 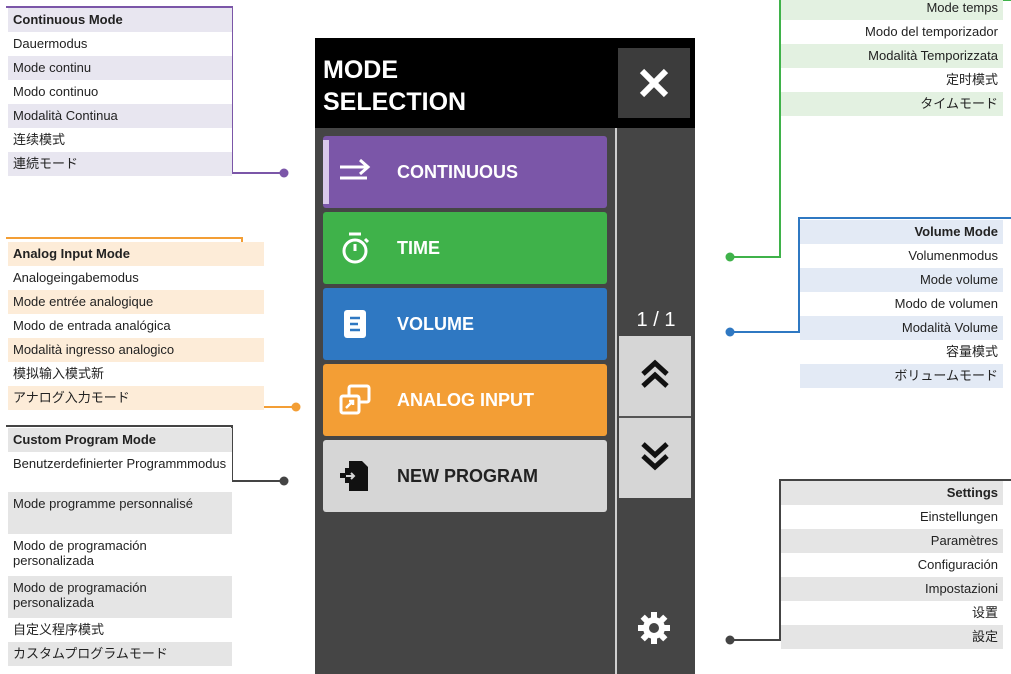 I want to click on custom-callout-es: Modo de programación personalizada, so click(x=120, y=555).